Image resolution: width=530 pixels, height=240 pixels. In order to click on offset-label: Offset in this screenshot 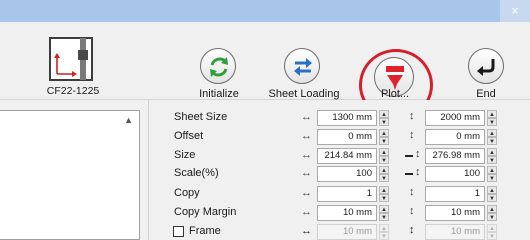, I will do `click(189, 136)`.